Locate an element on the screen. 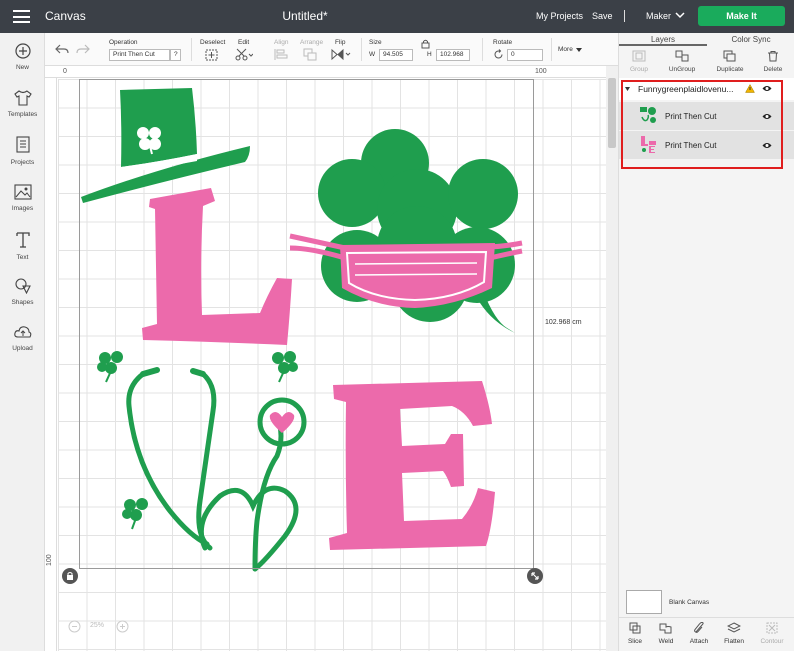 The image size is (794, 651). zoom-in-icon is located at coordinates (122, 626).